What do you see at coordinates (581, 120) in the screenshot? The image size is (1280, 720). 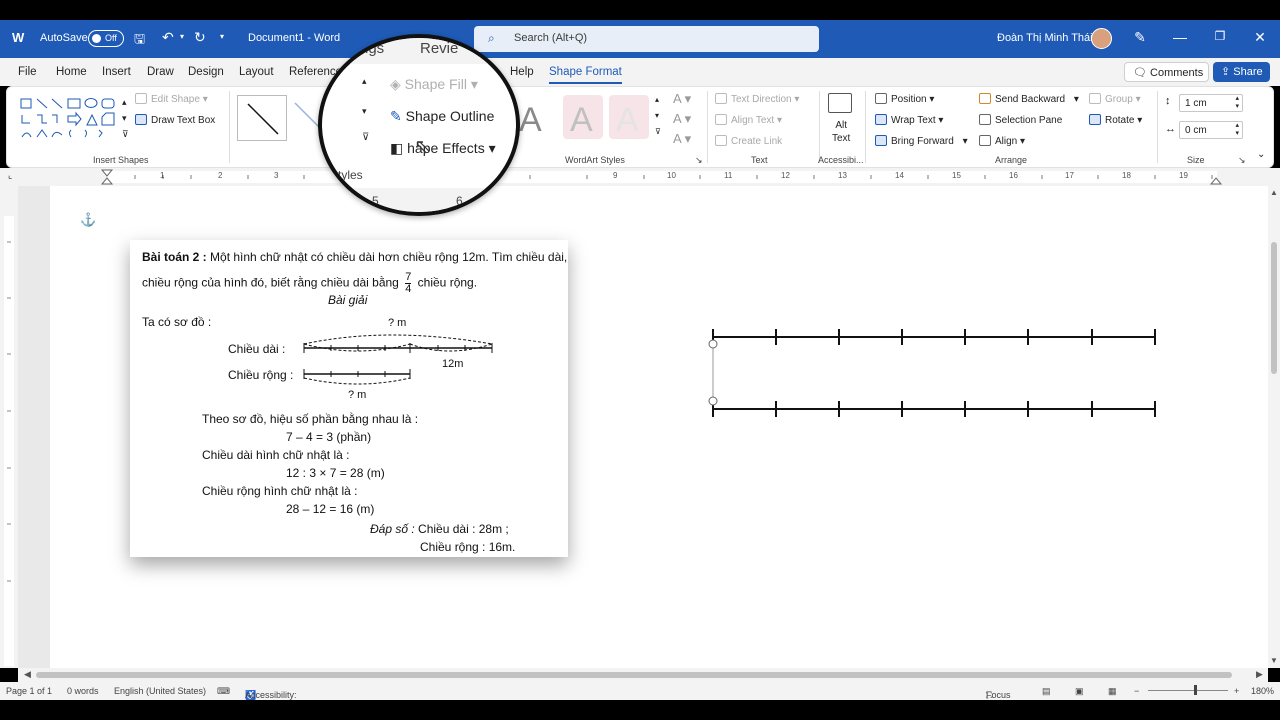 I see `wordart-style-2: A` at bounding box center [581, 120].